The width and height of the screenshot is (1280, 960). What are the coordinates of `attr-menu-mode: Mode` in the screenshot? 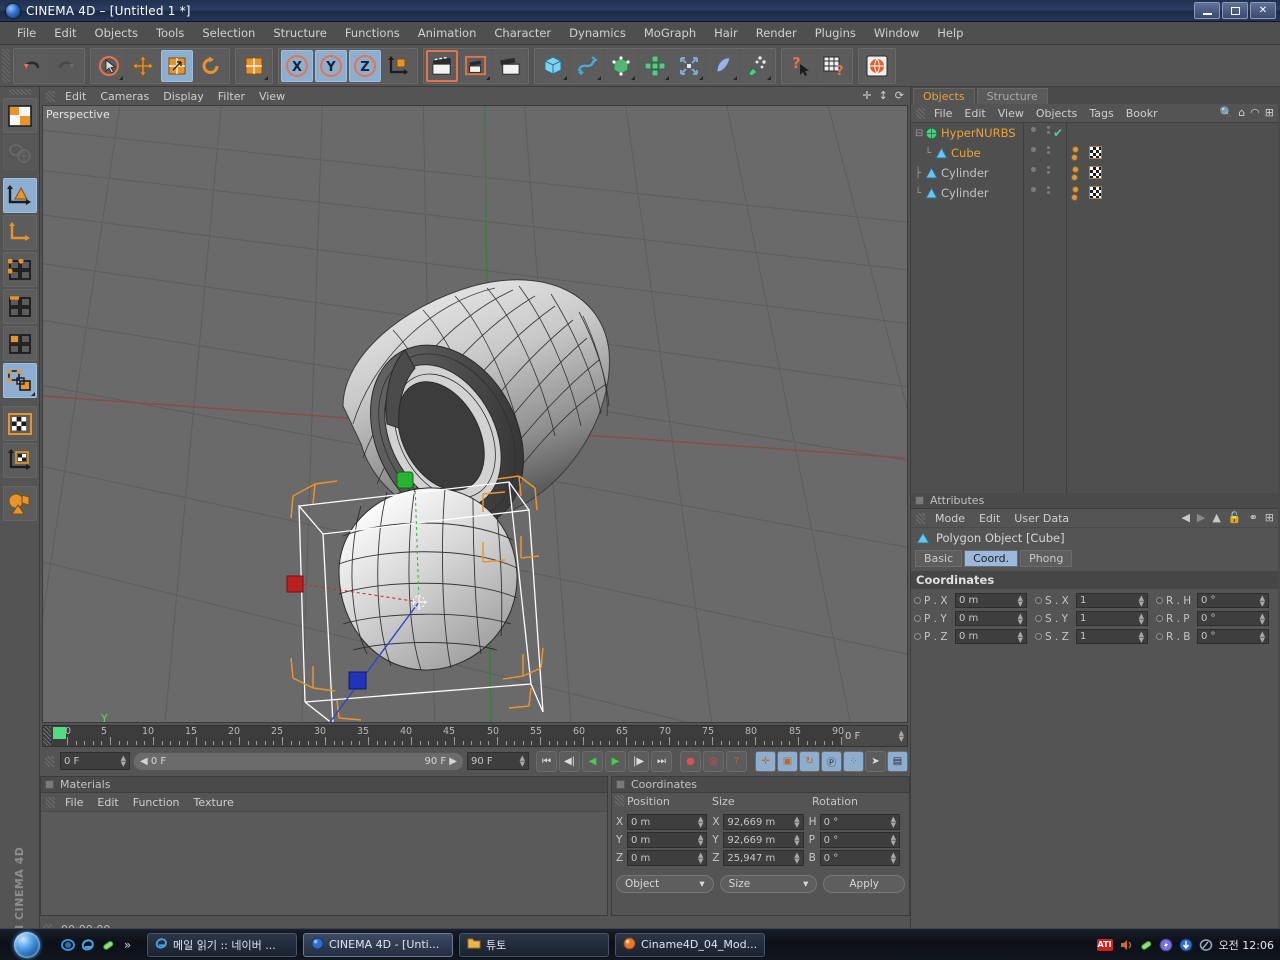 It's located at (950, 518).